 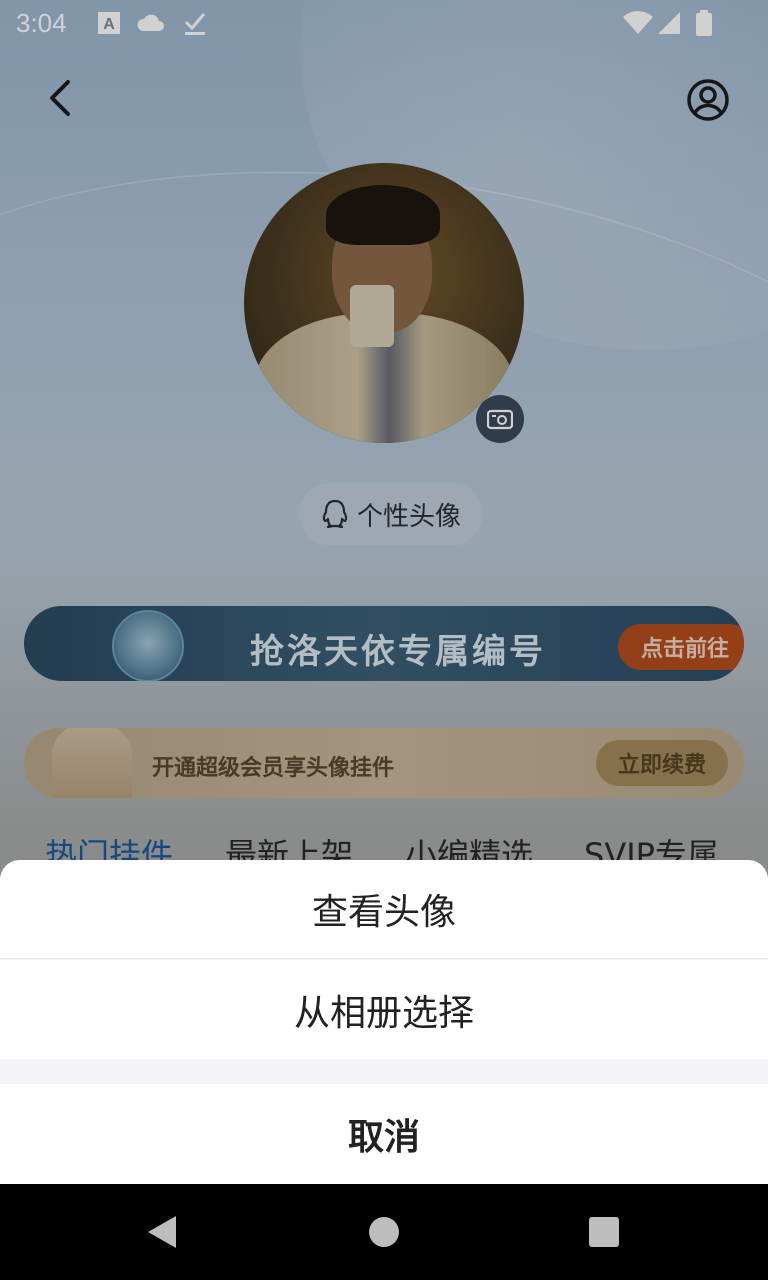 I want to click on cancel-button: 取消, so click(x=384, y=1134).